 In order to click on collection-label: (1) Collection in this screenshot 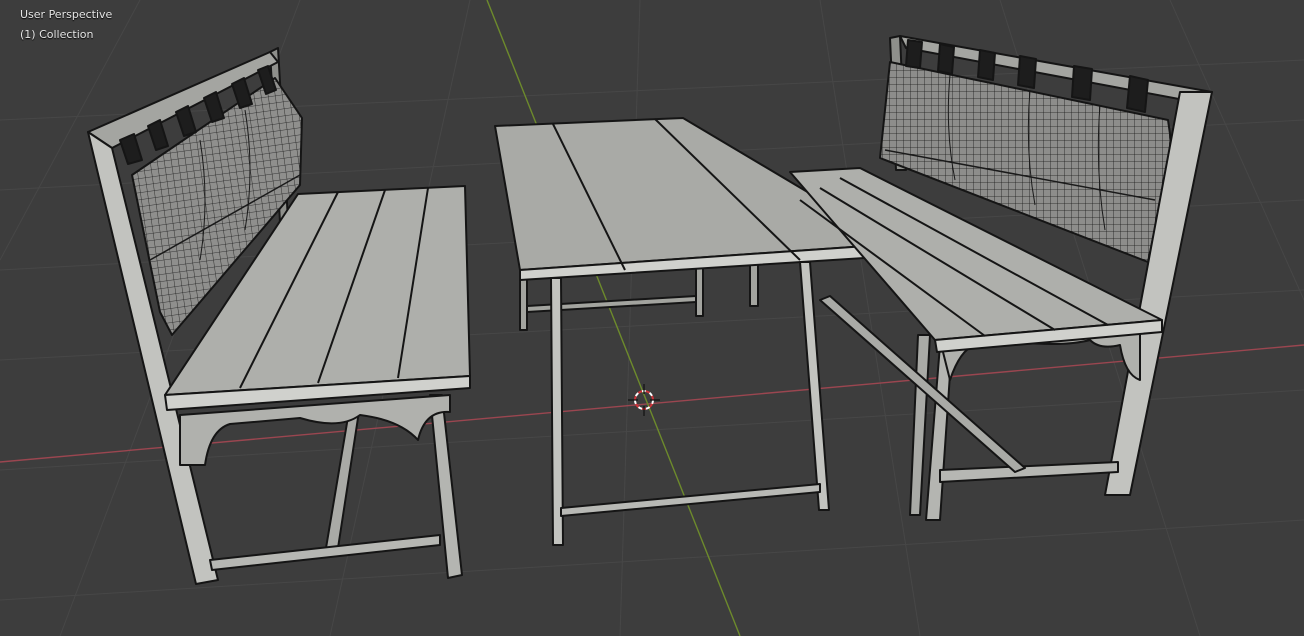, I will do `click(57, 34)`.